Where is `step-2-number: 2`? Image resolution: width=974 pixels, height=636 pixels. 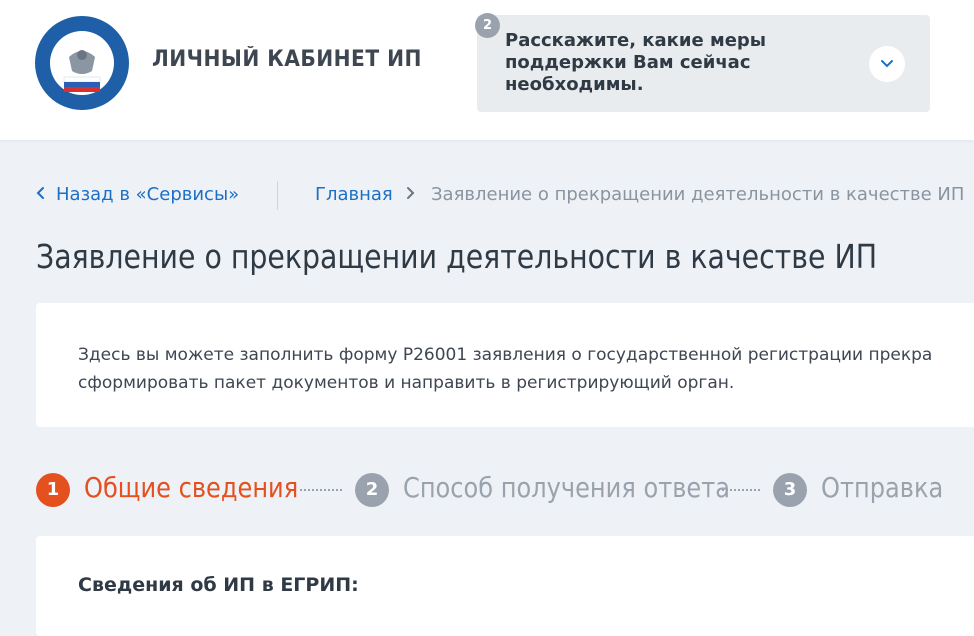
step-2-number: 2 is located at coordinates (372, 490).